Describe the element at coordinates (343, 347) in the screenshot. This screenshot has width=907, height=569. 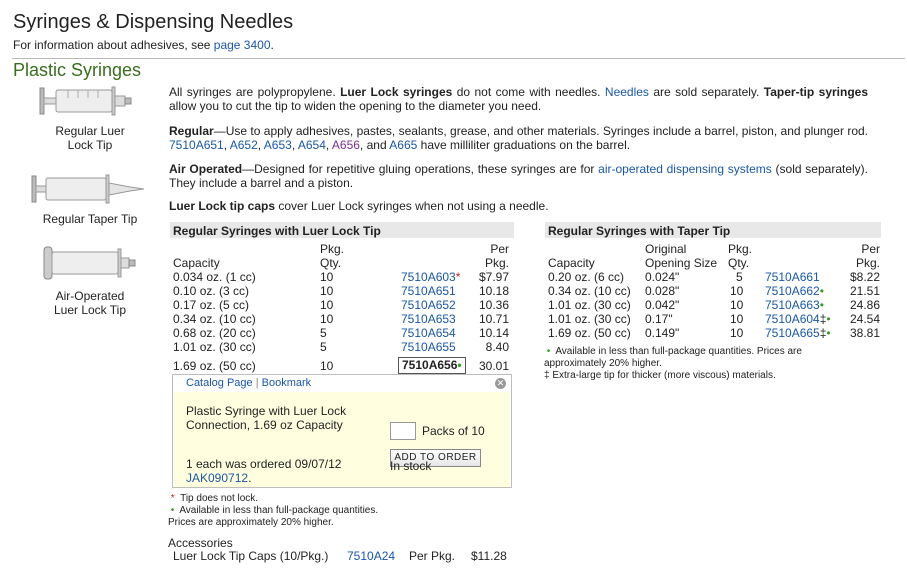
I see `table-row: 1.01 oz. (30 cc) 5 7510A655 8.40` at that location.